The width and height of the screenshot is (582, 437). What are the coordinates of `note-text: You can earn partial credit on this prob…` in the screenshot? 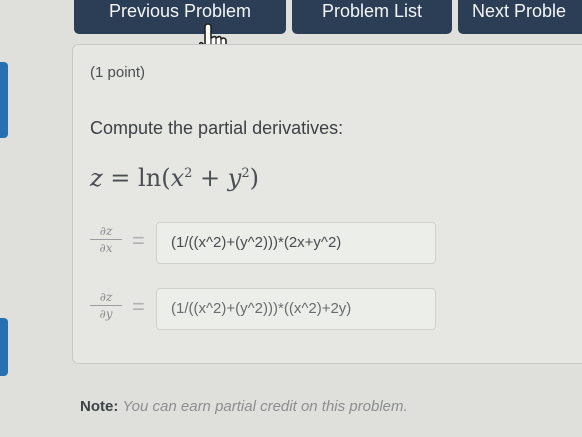 It's located at (265, 406).